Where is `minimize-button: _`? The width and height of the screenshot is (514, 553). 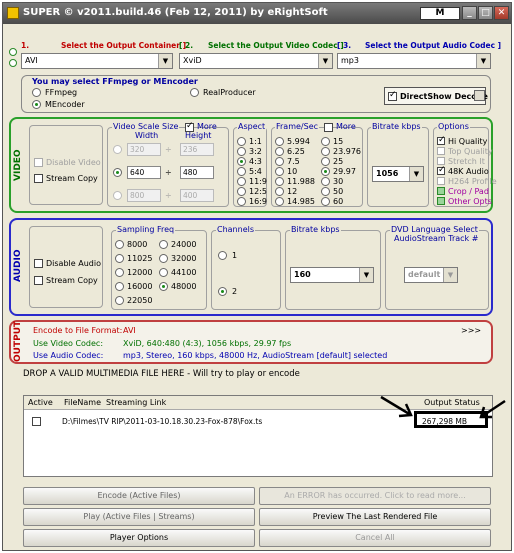
minimize-button: _ is located at coordinates (469, 13).